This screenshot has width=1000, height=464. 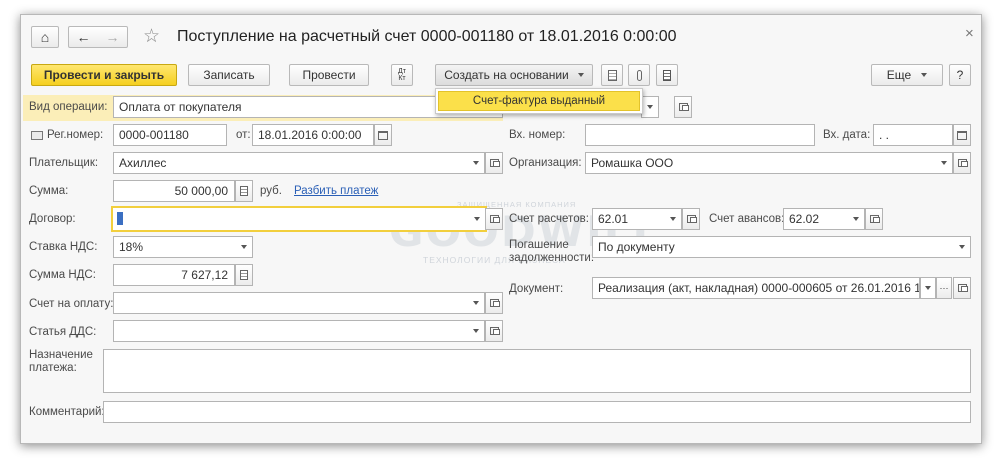 I want to click on from-date-calendar-button, so click(x=383, y=135).